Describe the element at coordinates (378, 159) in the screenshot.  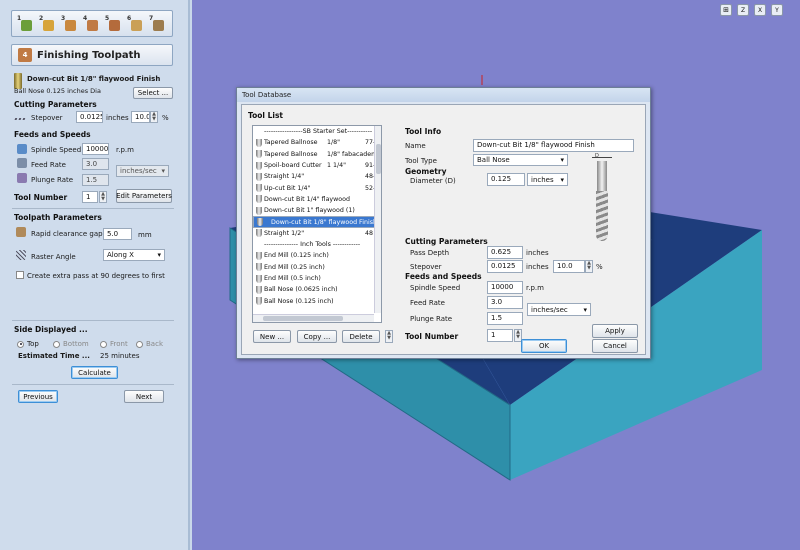
I see `scrollbar-thumb` at that location.